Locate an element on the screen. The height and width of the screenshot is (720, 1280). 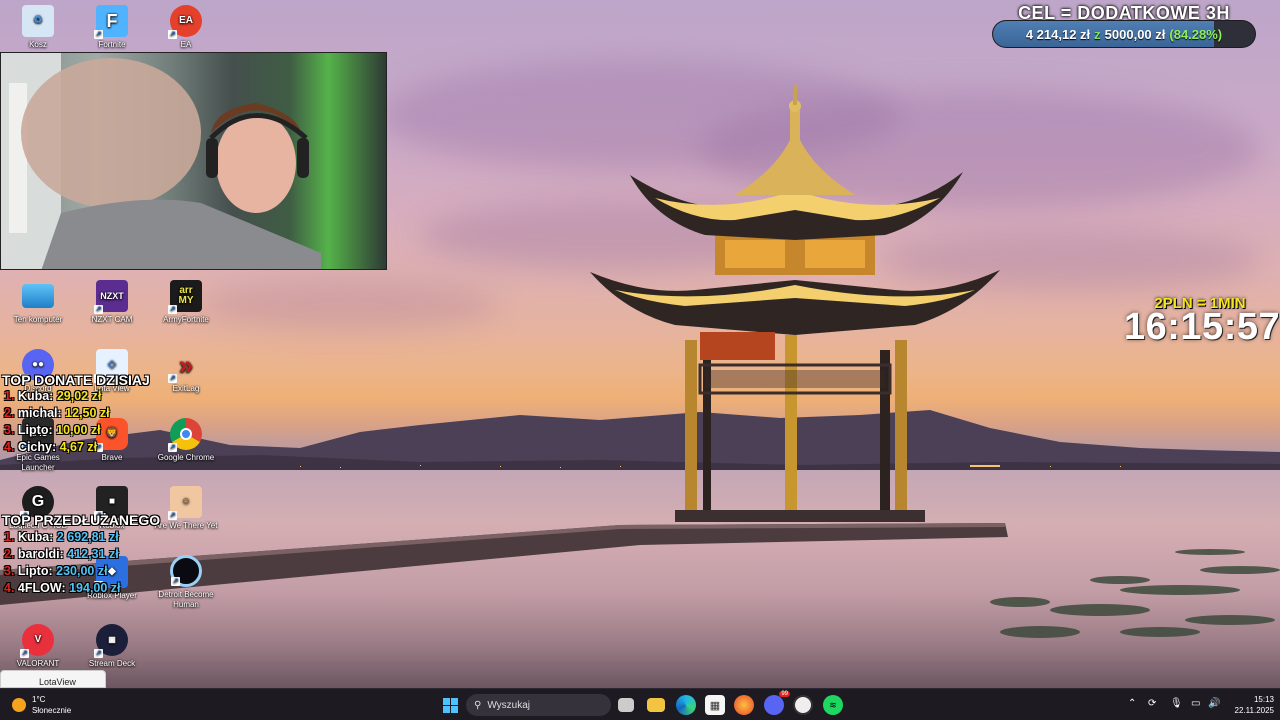
search-placeholder: Wyszukaj is located at coordinates (509, 705).